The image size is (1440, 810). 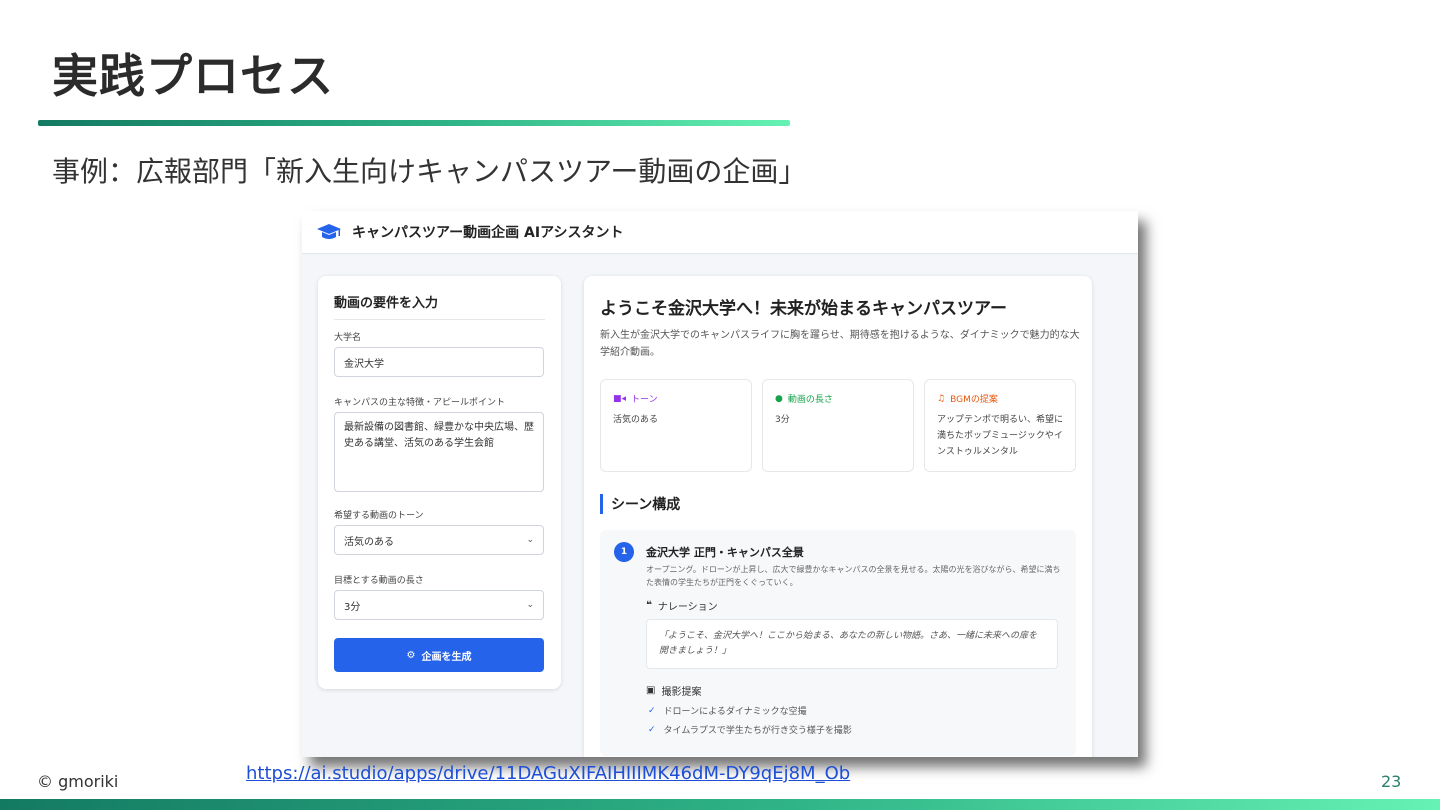 I want to click on shooting-label: 撮影提案, so click(x=681, y=693).